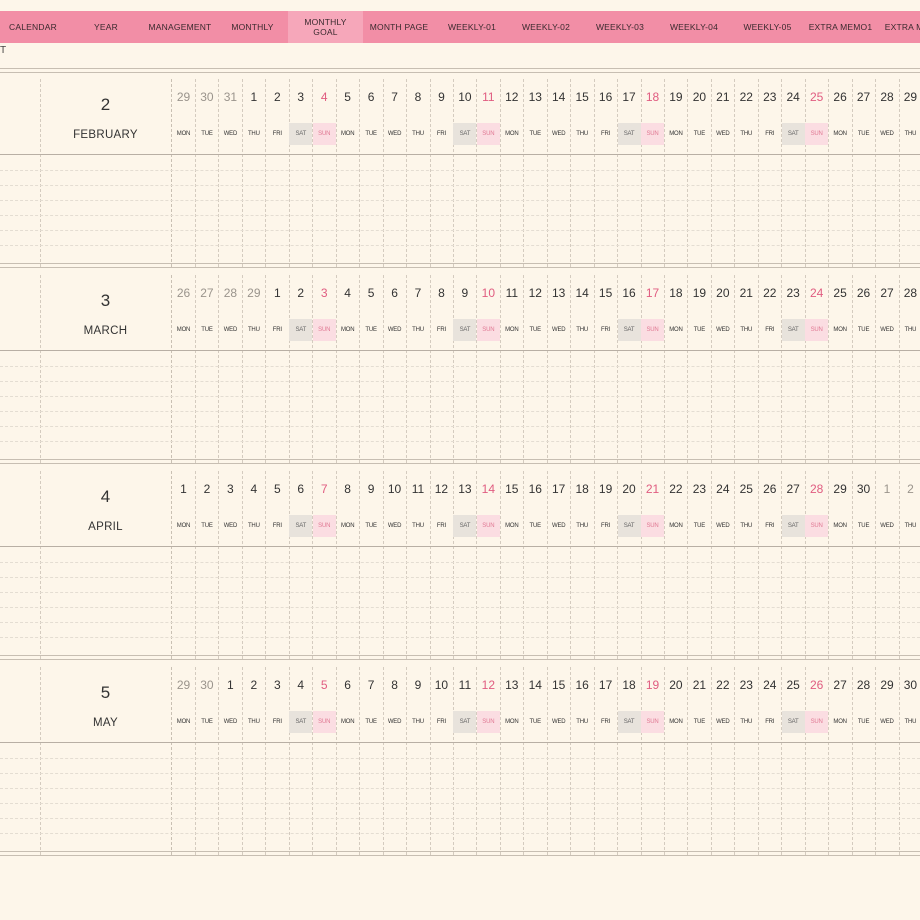 The height and width of the screenshot is (920, 920). Describe the element at coordinates (546, 27) in the screenshot. I see `tab-weekly-02: WEEKLY-02` at that location.